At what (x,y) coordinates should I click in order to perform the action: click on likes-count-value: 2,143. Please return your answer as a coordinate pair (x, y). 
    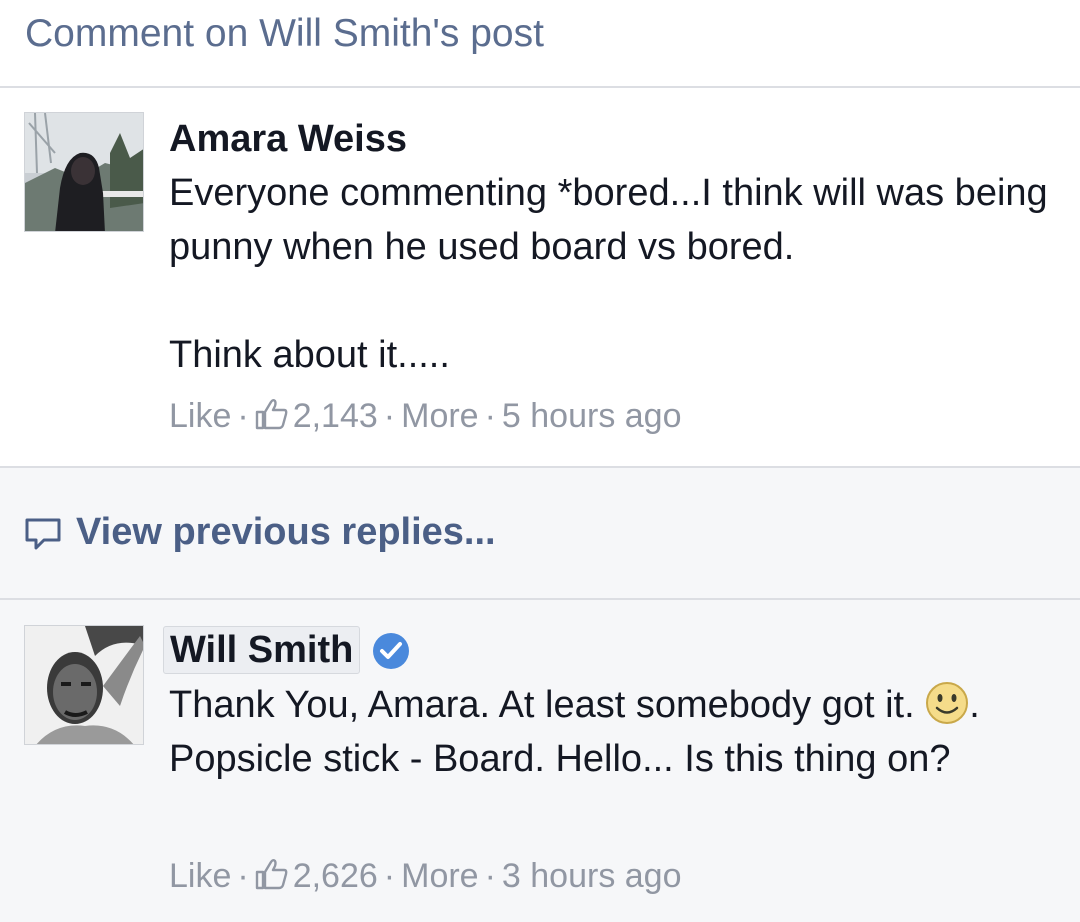
    Looking at the image, I should click on (335, 416).